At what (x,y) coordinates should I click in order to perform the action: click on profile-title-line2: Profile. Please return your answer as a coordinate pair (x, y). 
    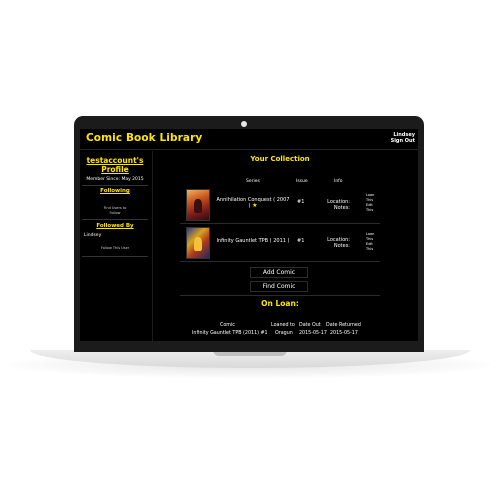
    Looking at the image, I should click on (115, 169).